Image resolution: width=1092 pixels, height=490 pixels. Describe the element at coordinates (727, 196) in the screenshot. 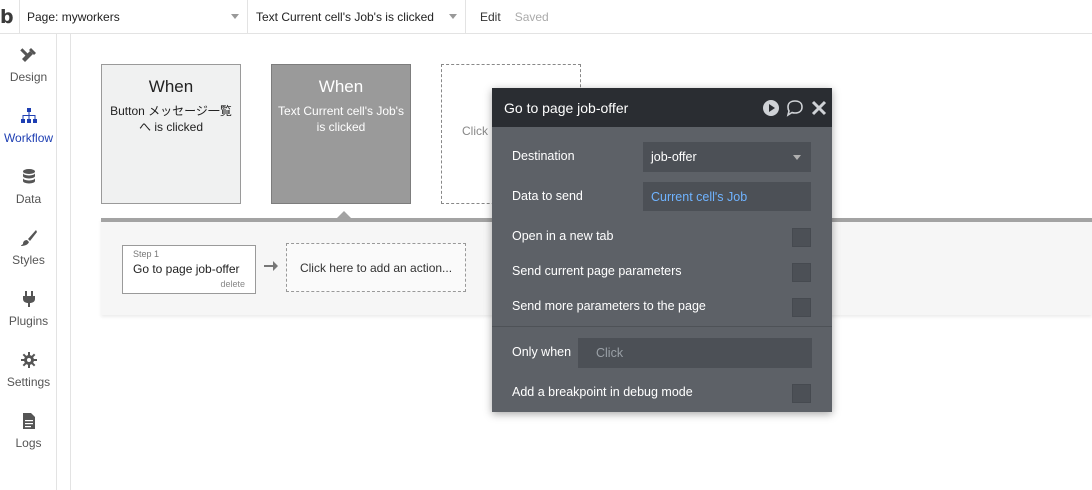

I see `data-to-send-field: Current cell's Job` at that location.